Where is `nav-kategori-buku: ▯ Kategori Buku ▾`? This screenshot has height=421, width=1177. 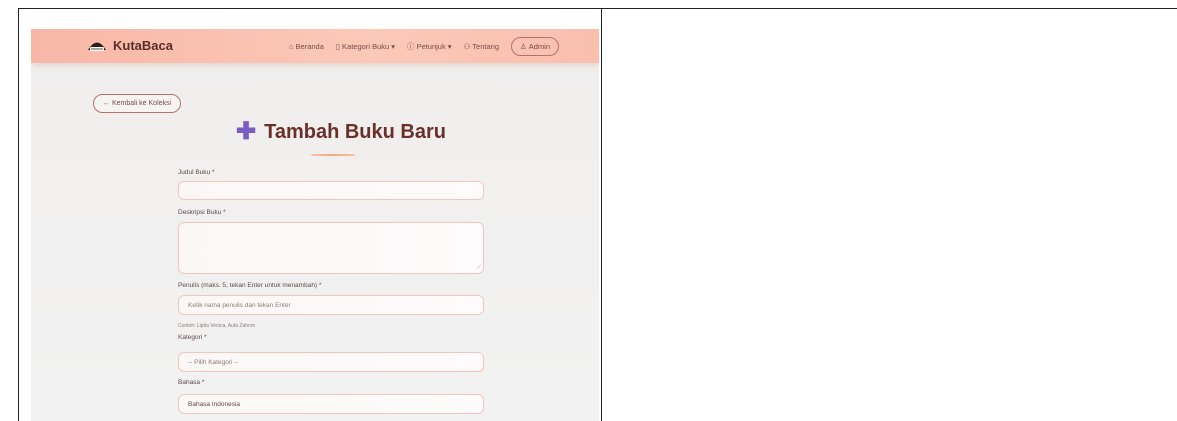 nav-kategori-buku: ▯ Kategori Buku ▾ is located at coordinates (365, 46).